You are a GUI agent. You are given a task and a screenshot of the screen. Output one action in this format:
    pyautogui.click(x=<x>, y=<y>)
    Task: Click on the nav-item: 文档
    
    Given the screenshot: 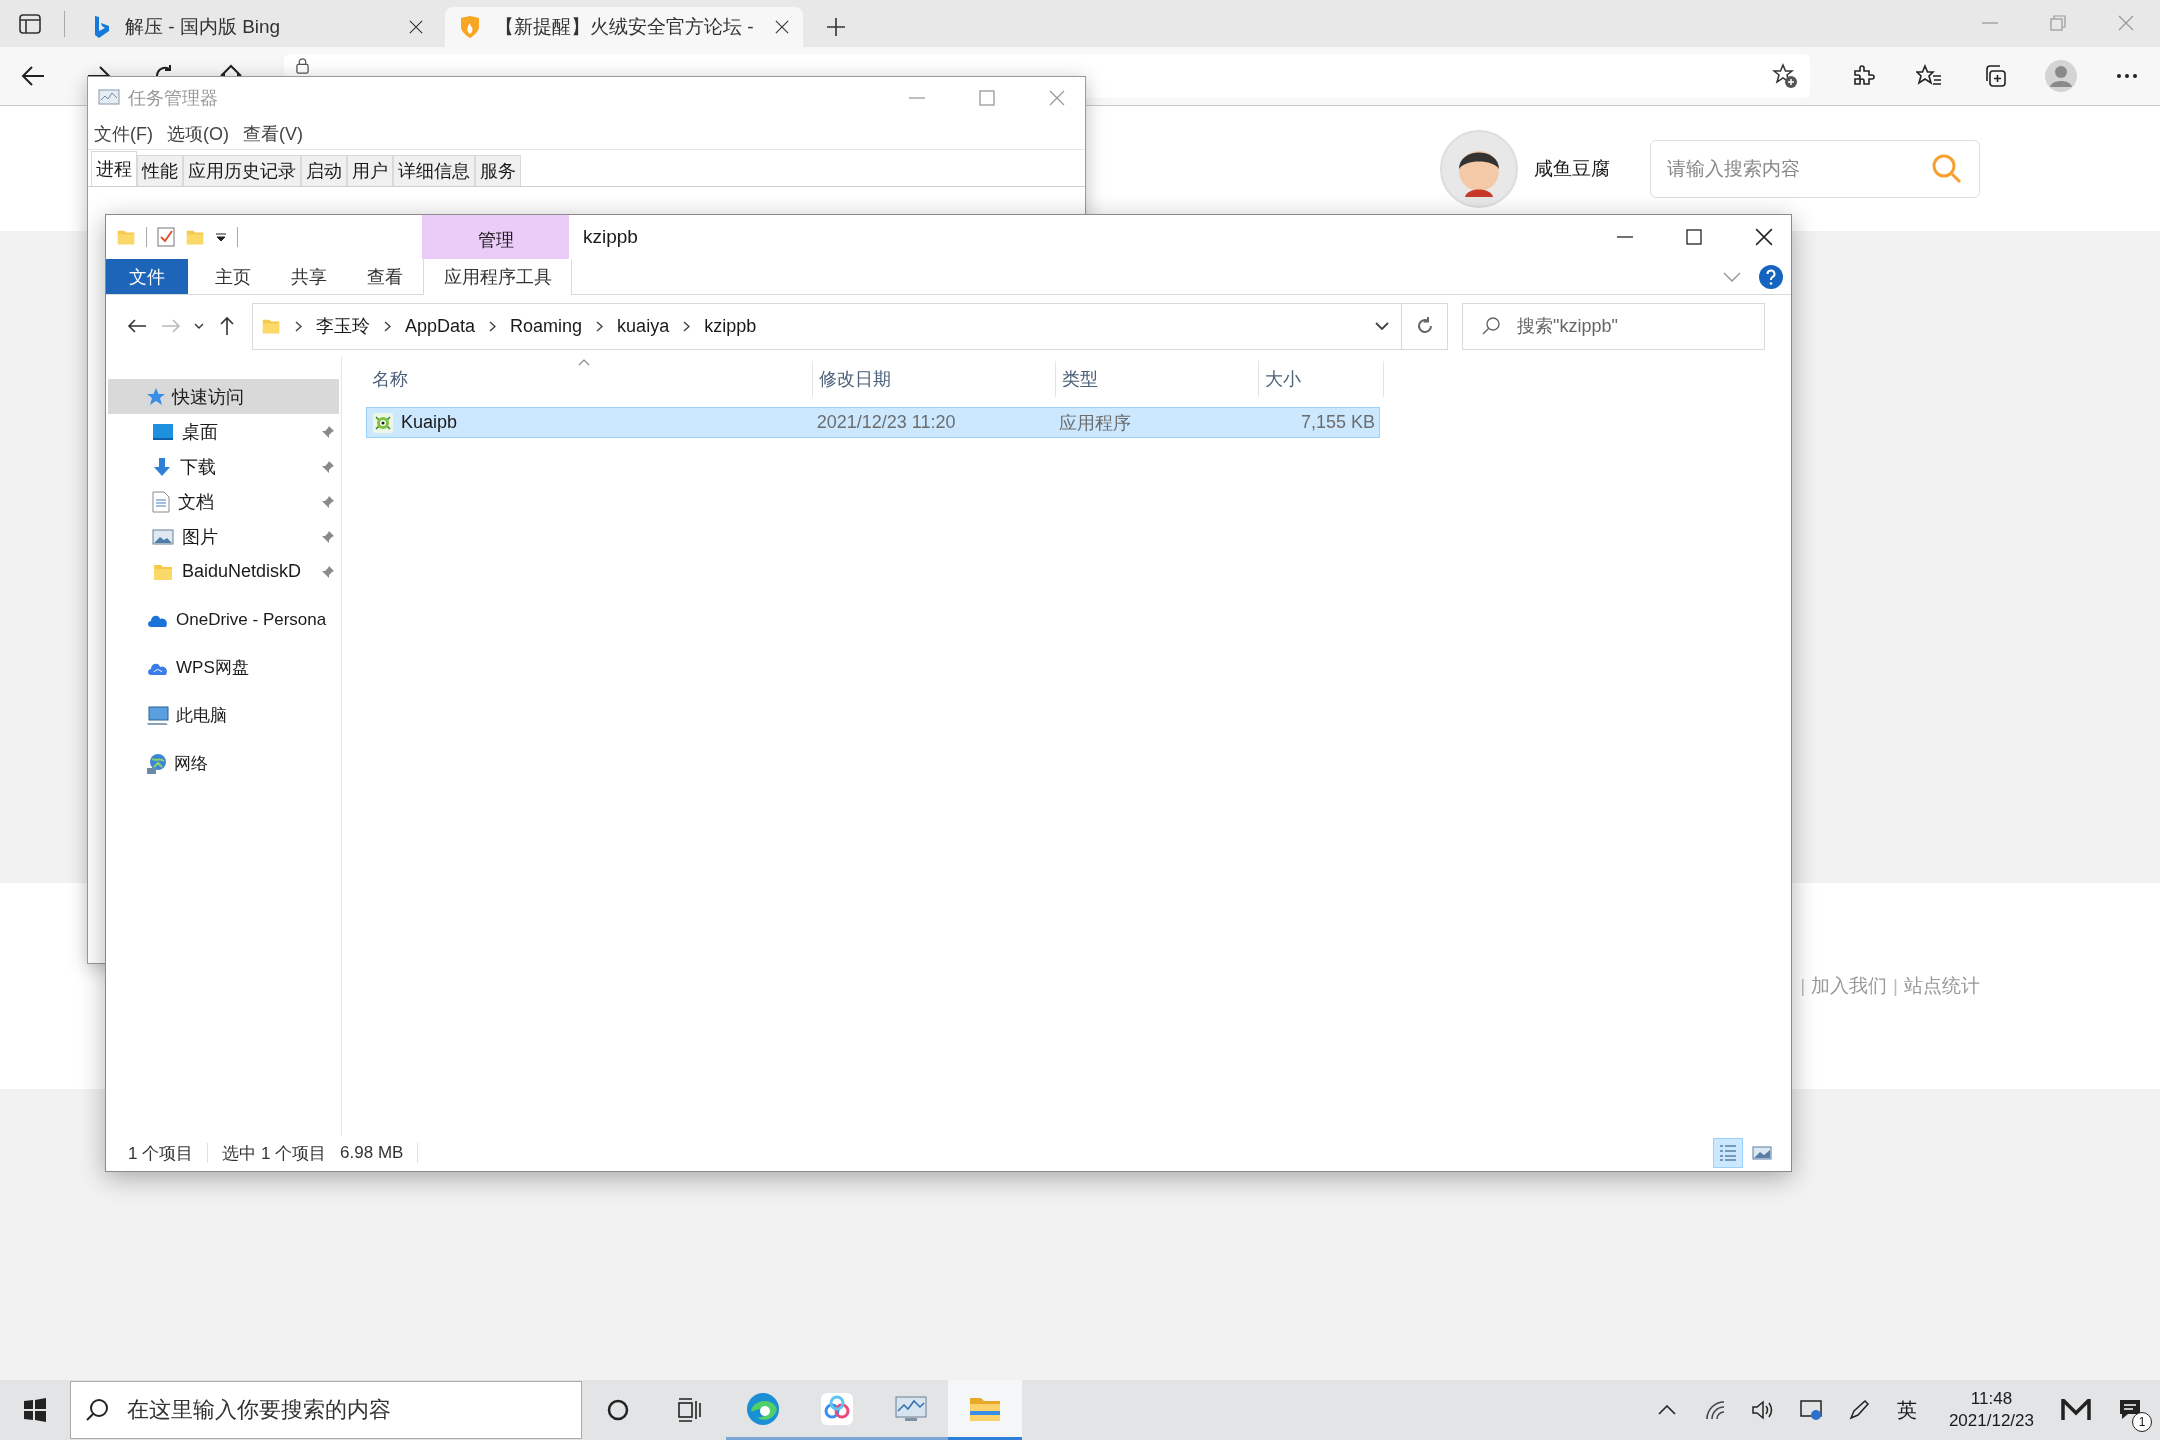 What is the action you would take?
    pyautogui.click(x=223, y=501)
    